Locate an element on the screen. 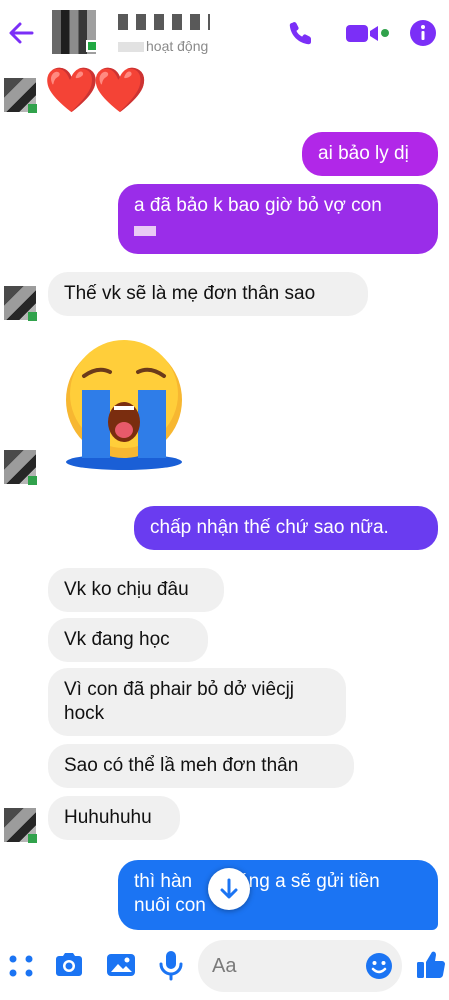 Image resolution: width=449 pixels, height=1000 pixels. message-outgoing: chấp nhận thế chứ sao nữa. is located at coordinates (286, 528).